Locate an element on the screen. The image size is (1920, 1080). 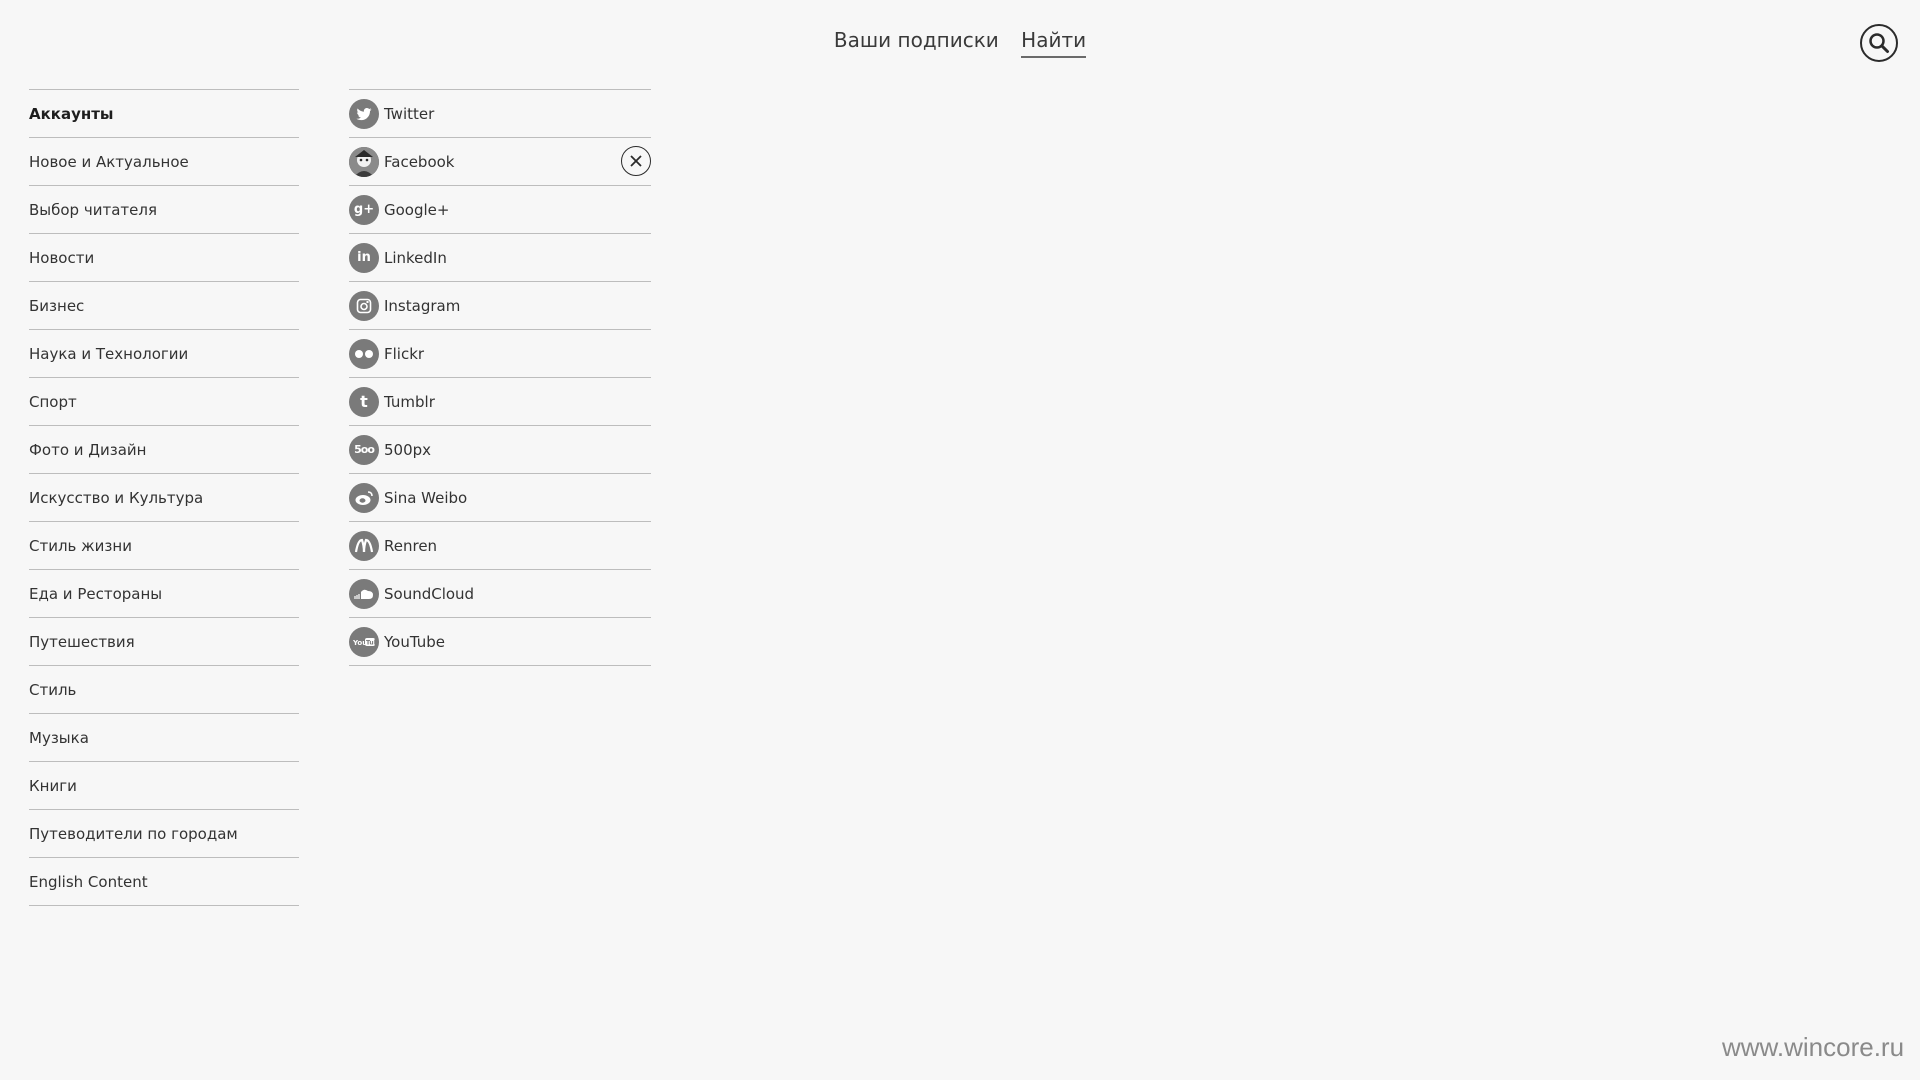
account-label: Sina Weibo is located at coordinates (426, 497).